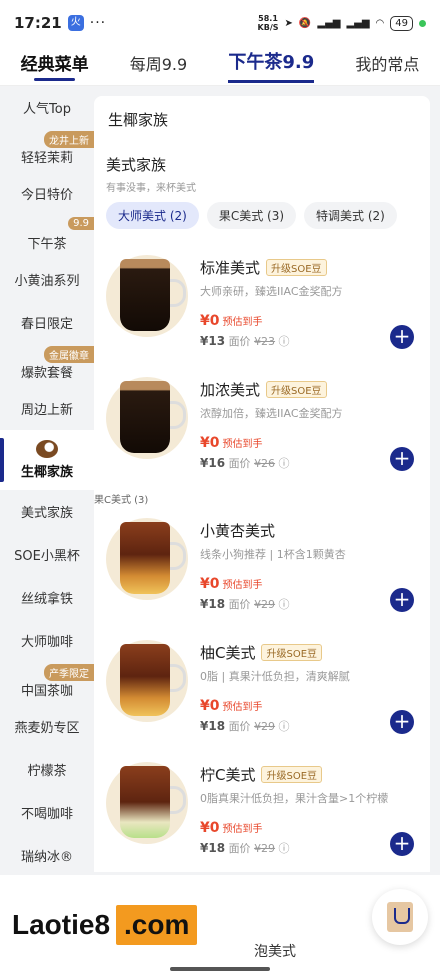  Describe the element at coordinates (47, 812) in the screenshot. I see `sidebar-item: 不喝咖啡` at that location.